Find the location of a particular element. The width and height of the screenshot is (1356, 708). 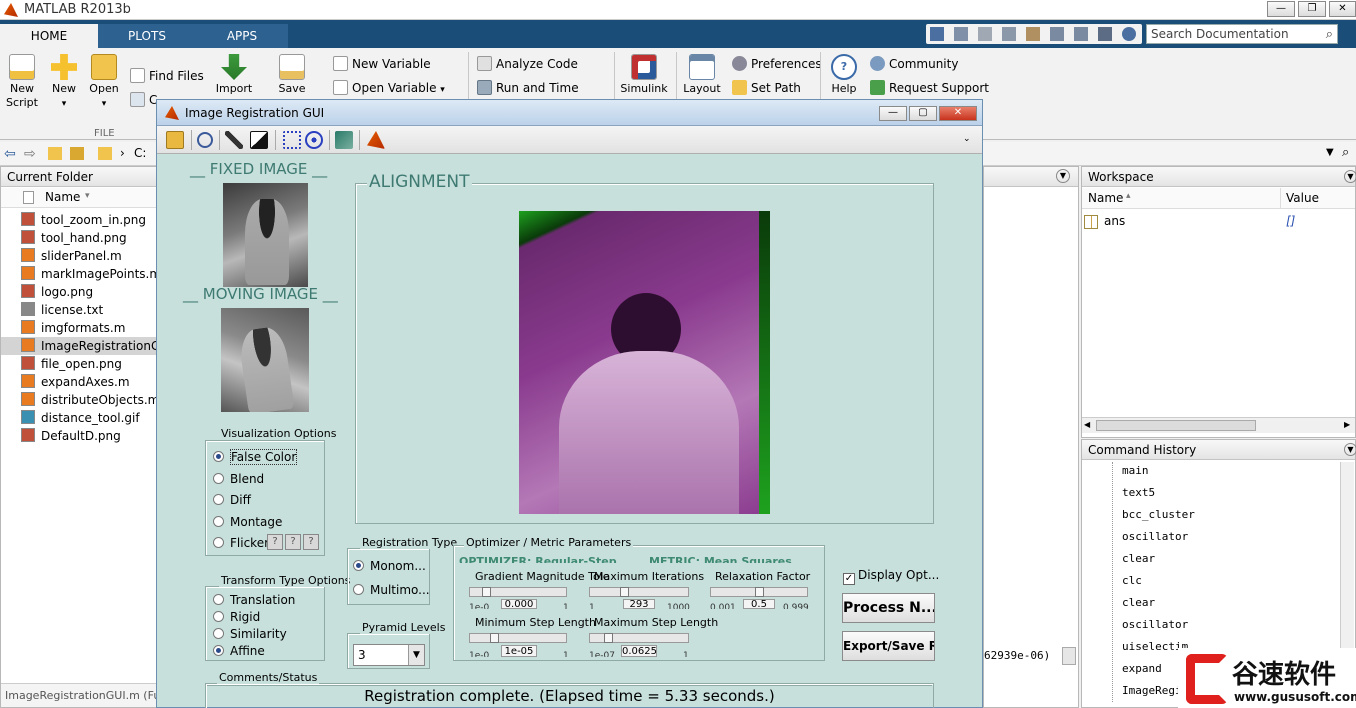

scroll-thumb is located at coordinates (1176, 425).